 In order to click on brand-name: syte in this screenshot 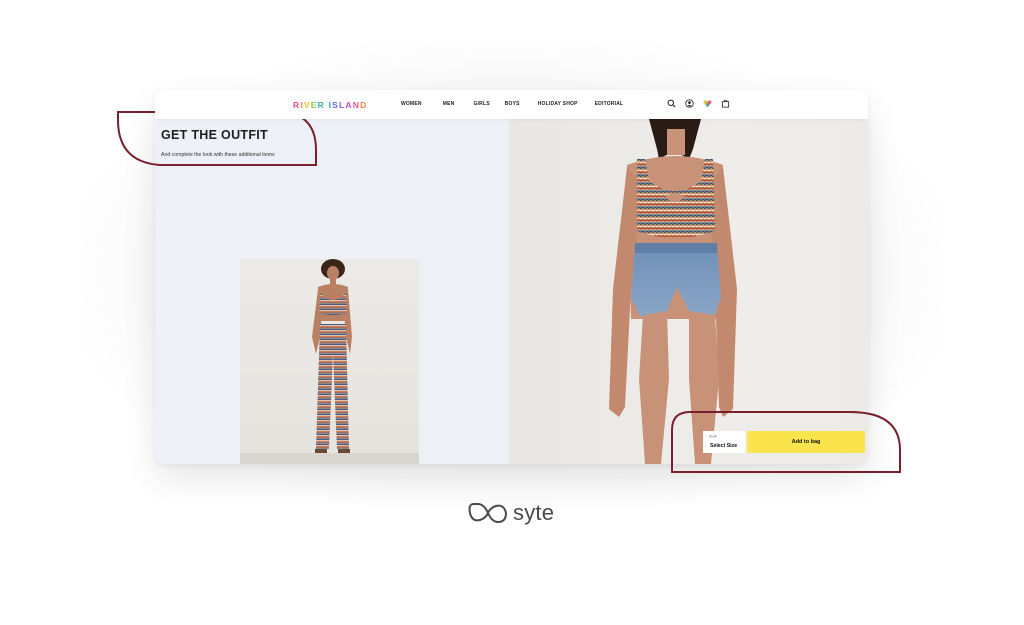, I will do `click(534, 512)`.